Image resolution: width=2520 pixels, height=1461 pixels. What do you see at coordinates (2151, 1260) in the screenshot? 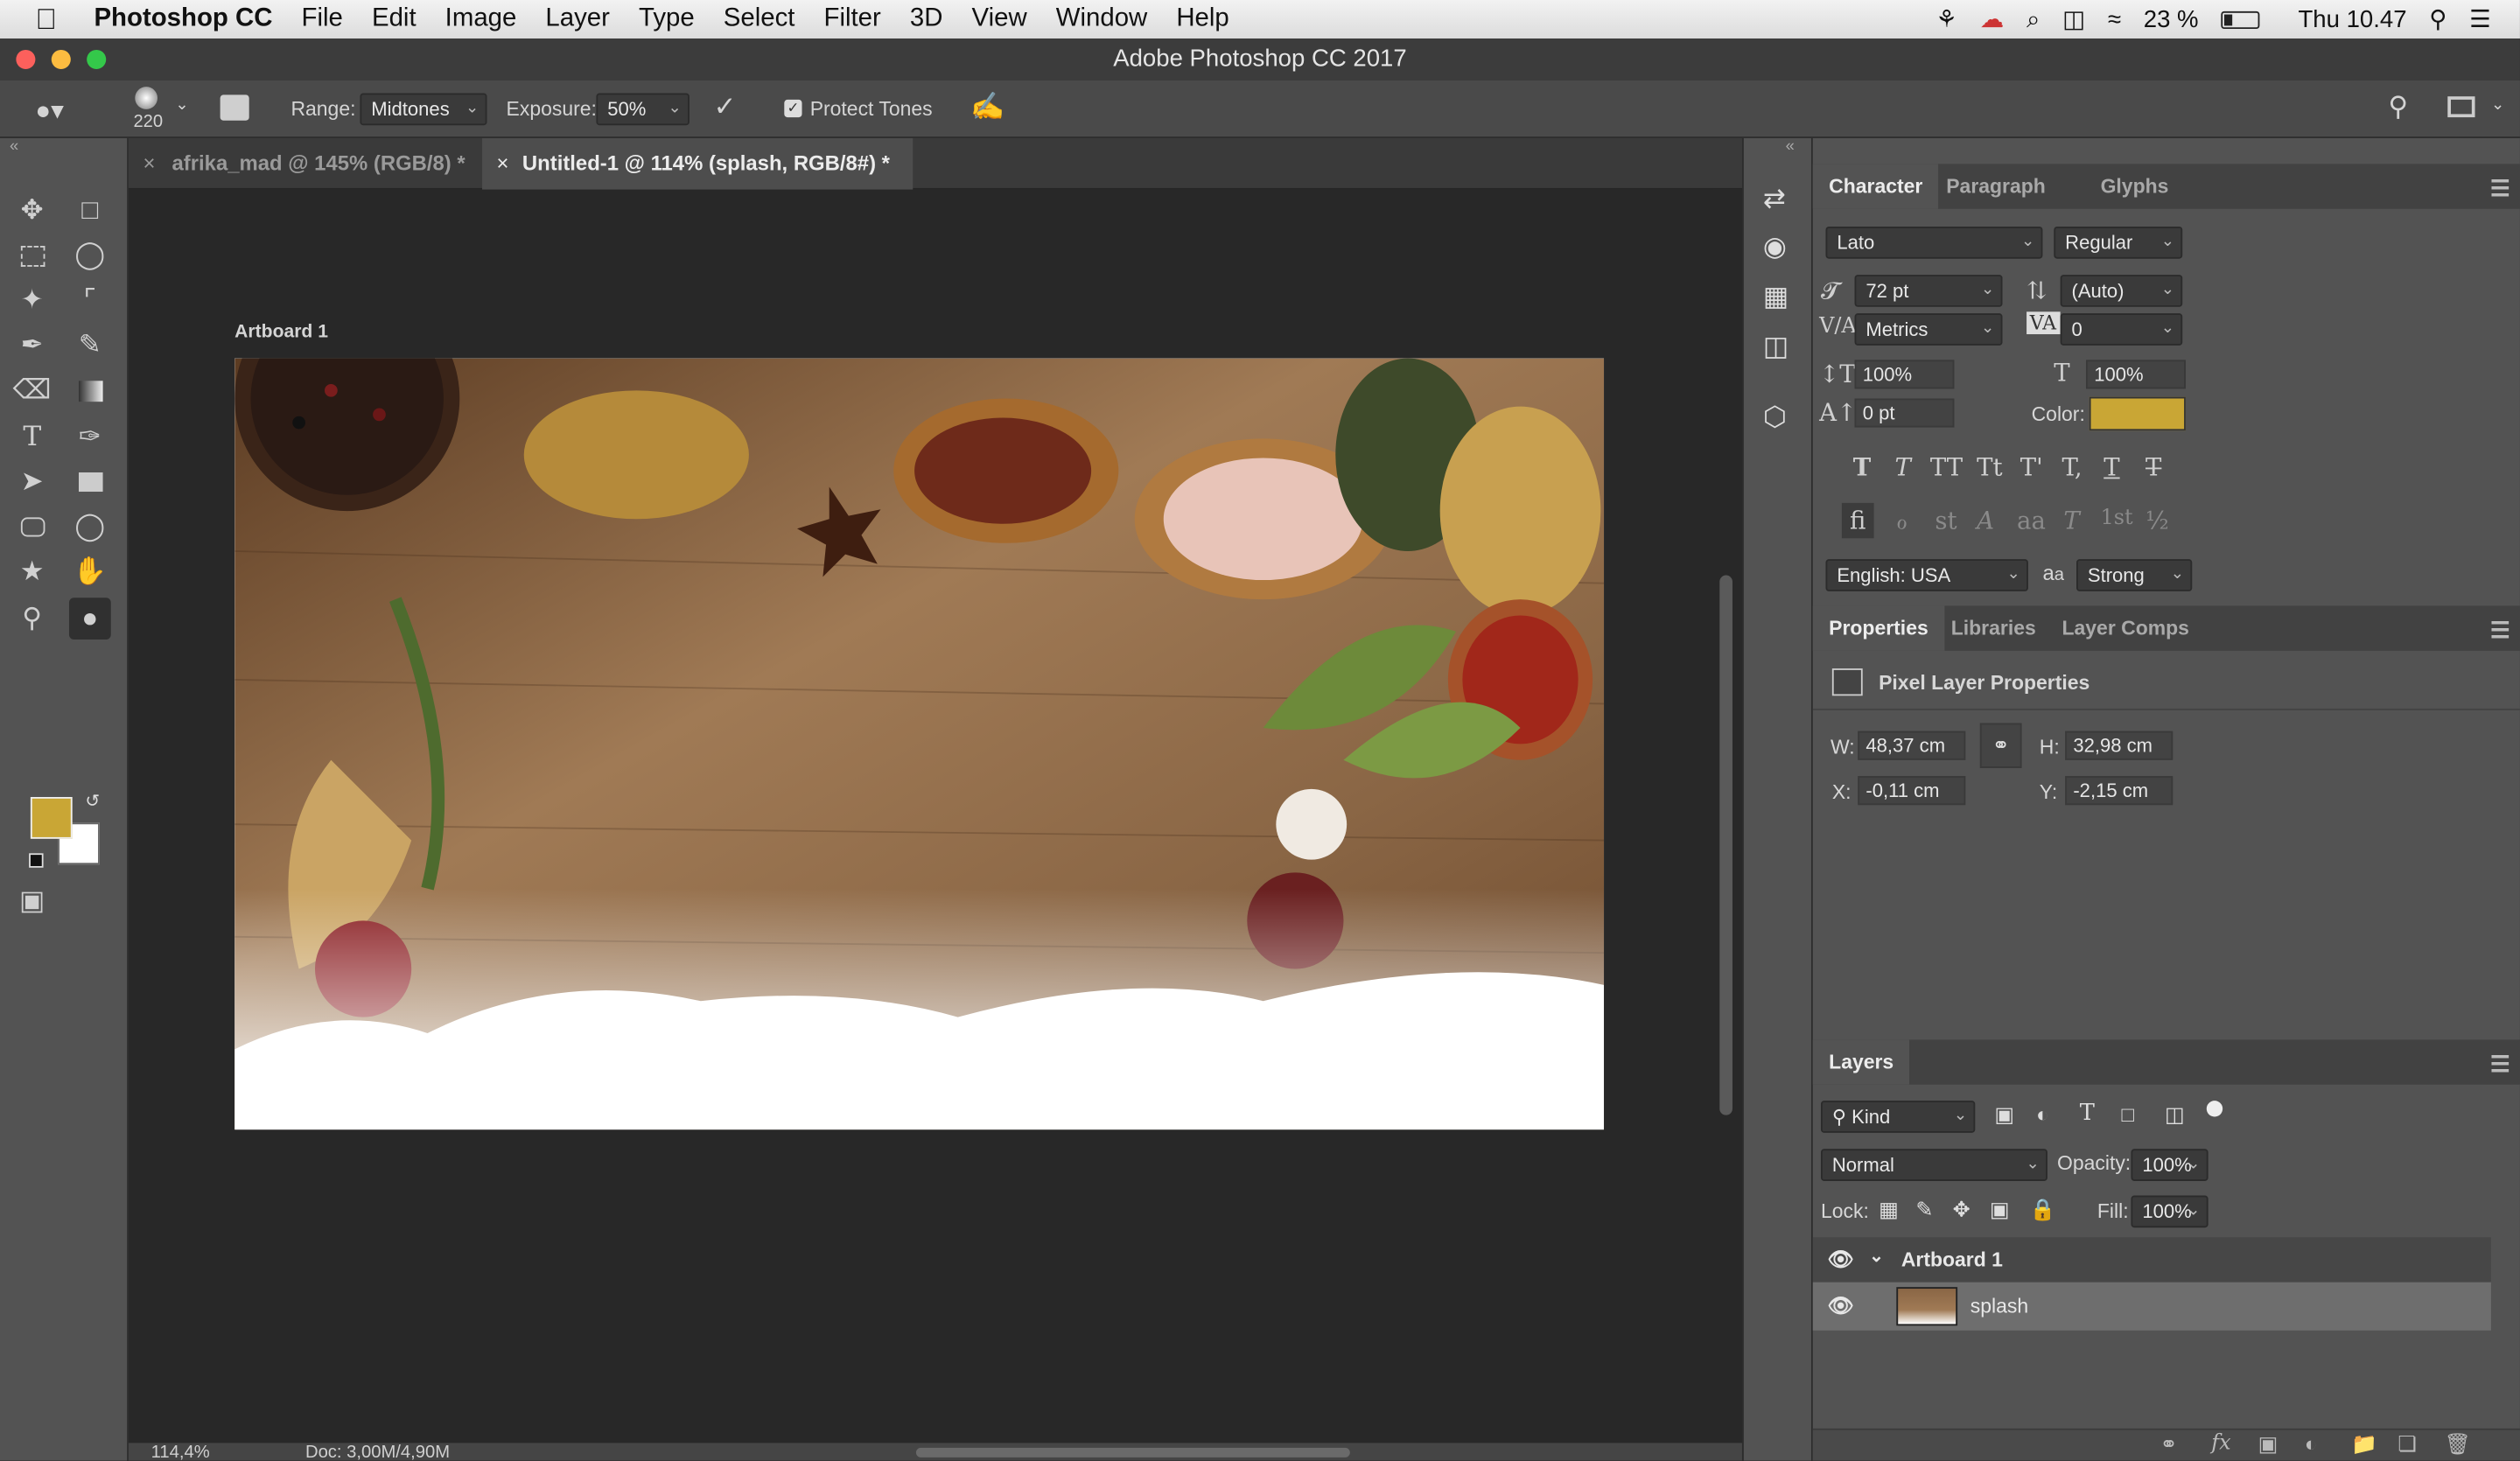
I see `layer-row-artboard: 👁 ⌄ Artboard 1` at bounding box center [2151, 1260].